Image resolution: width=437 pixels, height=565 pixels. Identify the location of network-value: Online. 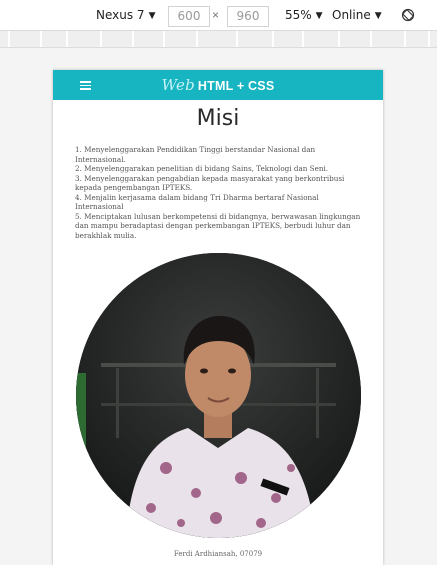
(351, 15).